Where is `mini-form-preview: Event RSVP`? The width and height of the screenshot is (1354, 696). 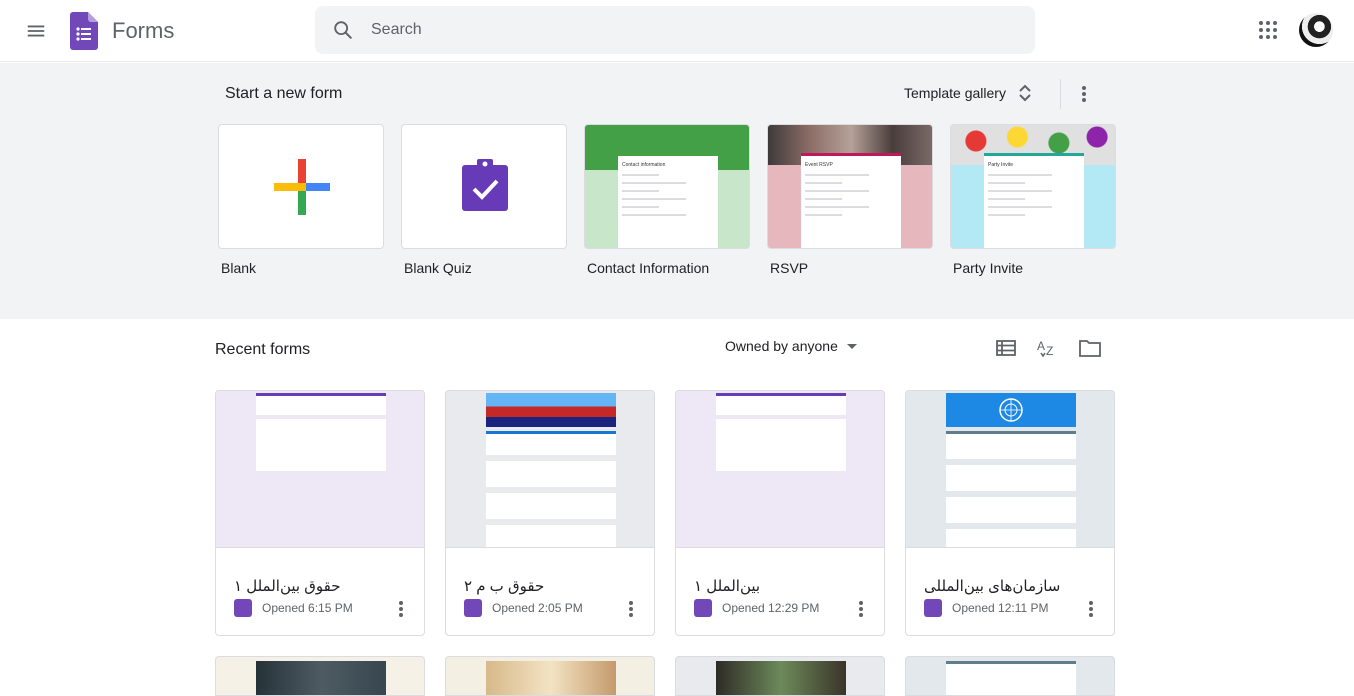 mini-form-preview: Event RSVP is located at coordinates (851, 200).